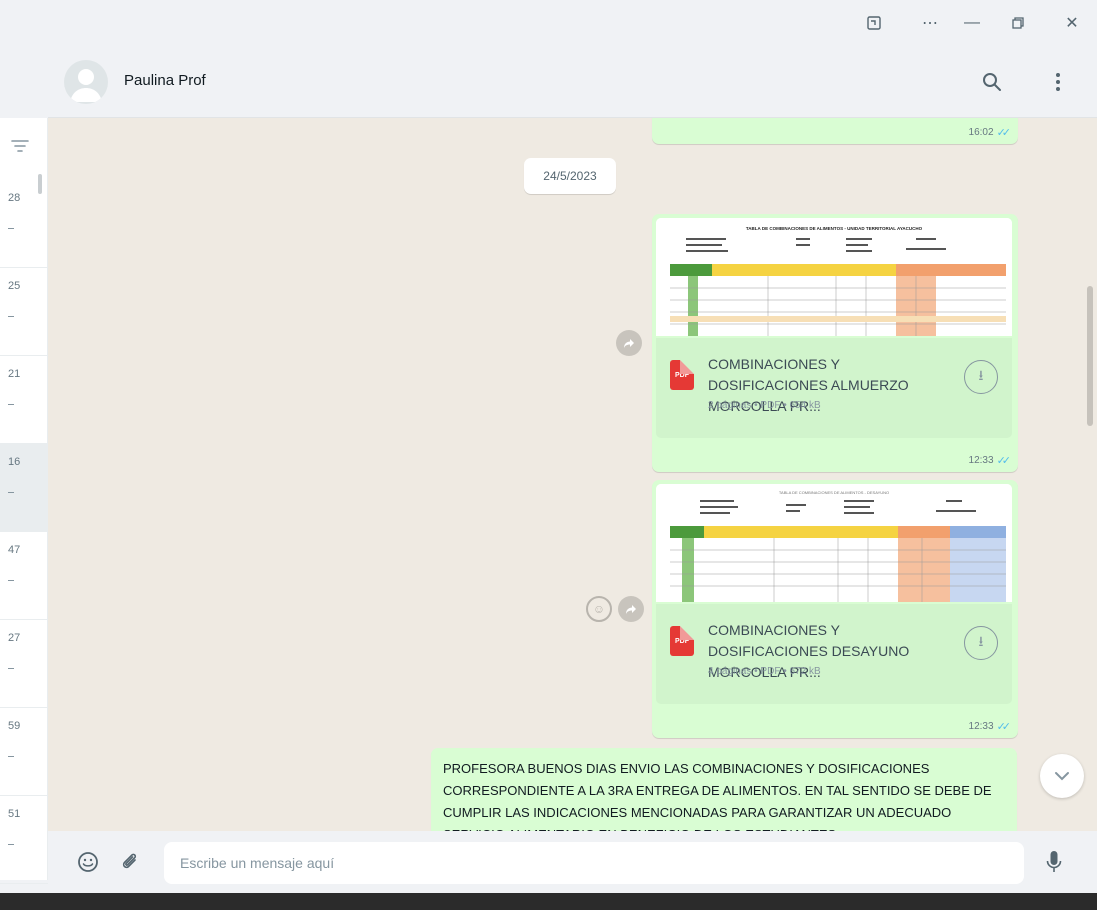 The height and width of the screenshot is (910, 1097). I want to click on chat-list-time: 51, so click(14, 814).